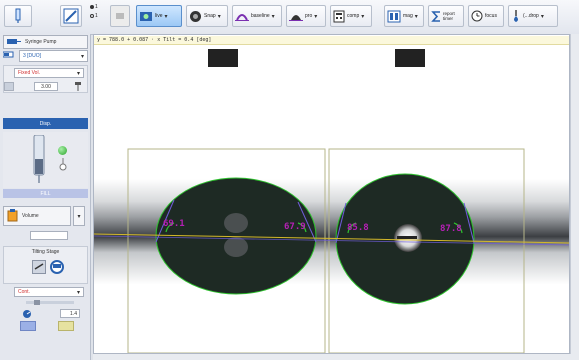 Image resolution: width=579 pixels, height=360 pixels. Describe the element at coordinates (46, 86) in the screenshot. I see `volume-field: 3.00` at that location.